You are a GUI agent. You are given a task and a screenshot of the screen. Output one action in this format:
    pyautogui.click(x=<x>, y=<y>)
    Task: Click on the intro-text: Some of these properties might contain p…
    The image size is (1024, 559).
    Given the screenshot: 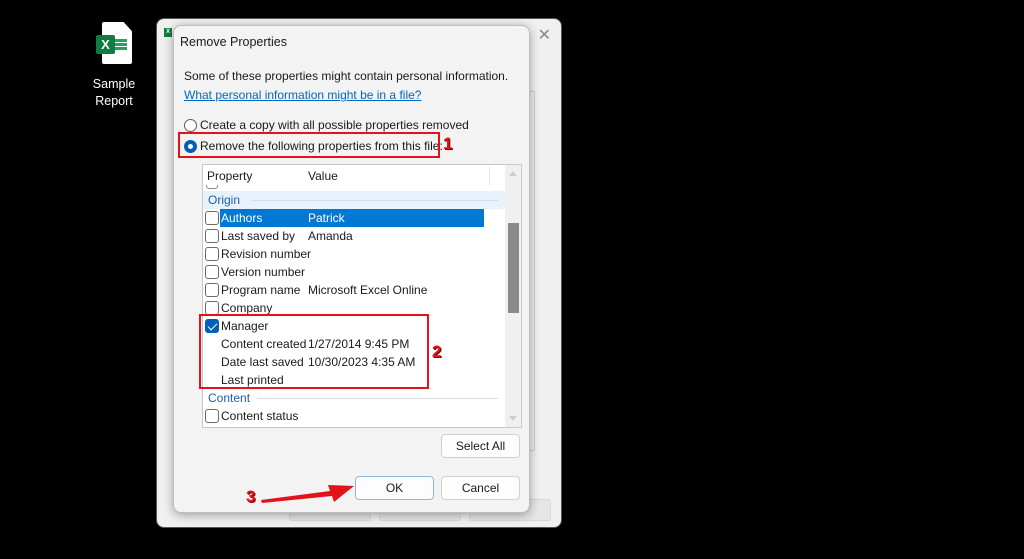 What is the action you would take?
    pyautogui.click(x=346, y=76)
    